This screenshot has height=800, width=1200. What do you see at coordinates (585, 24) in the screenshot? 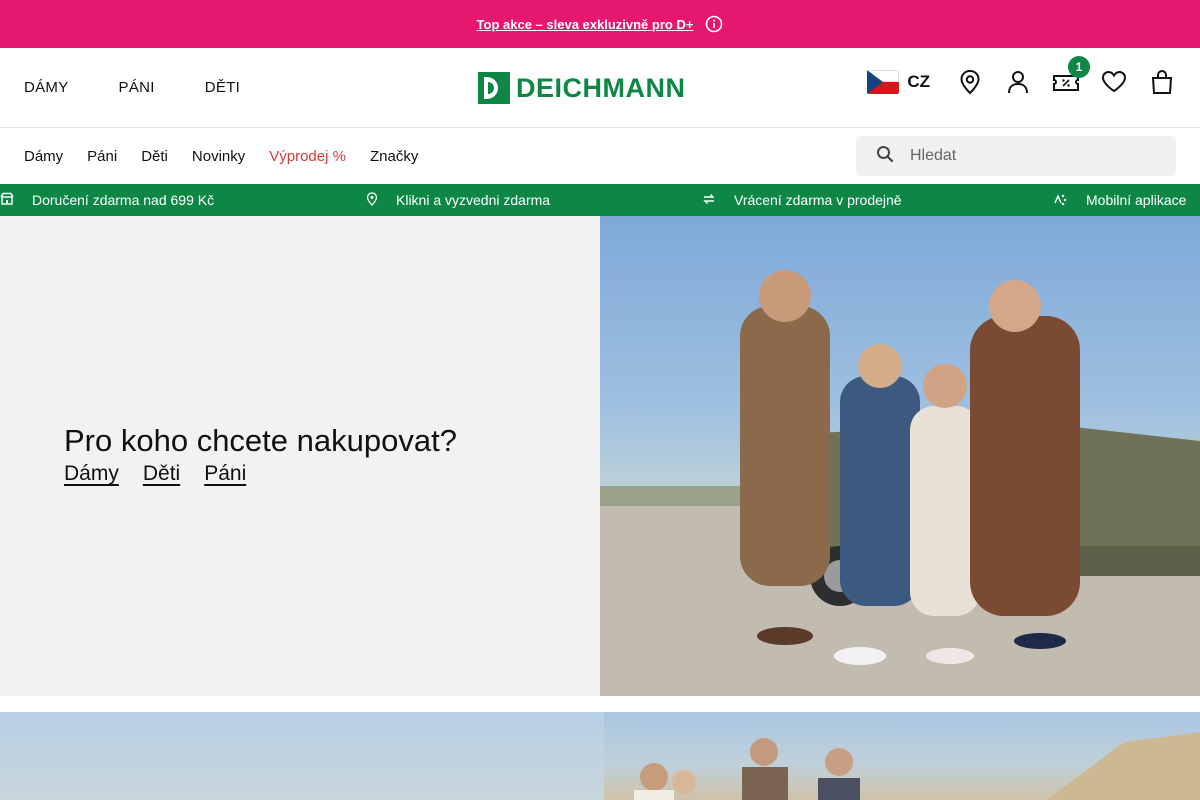
I see `promo-link: Top akce – sleva exkluzivně pro D+` at bounding box center [585, 24].